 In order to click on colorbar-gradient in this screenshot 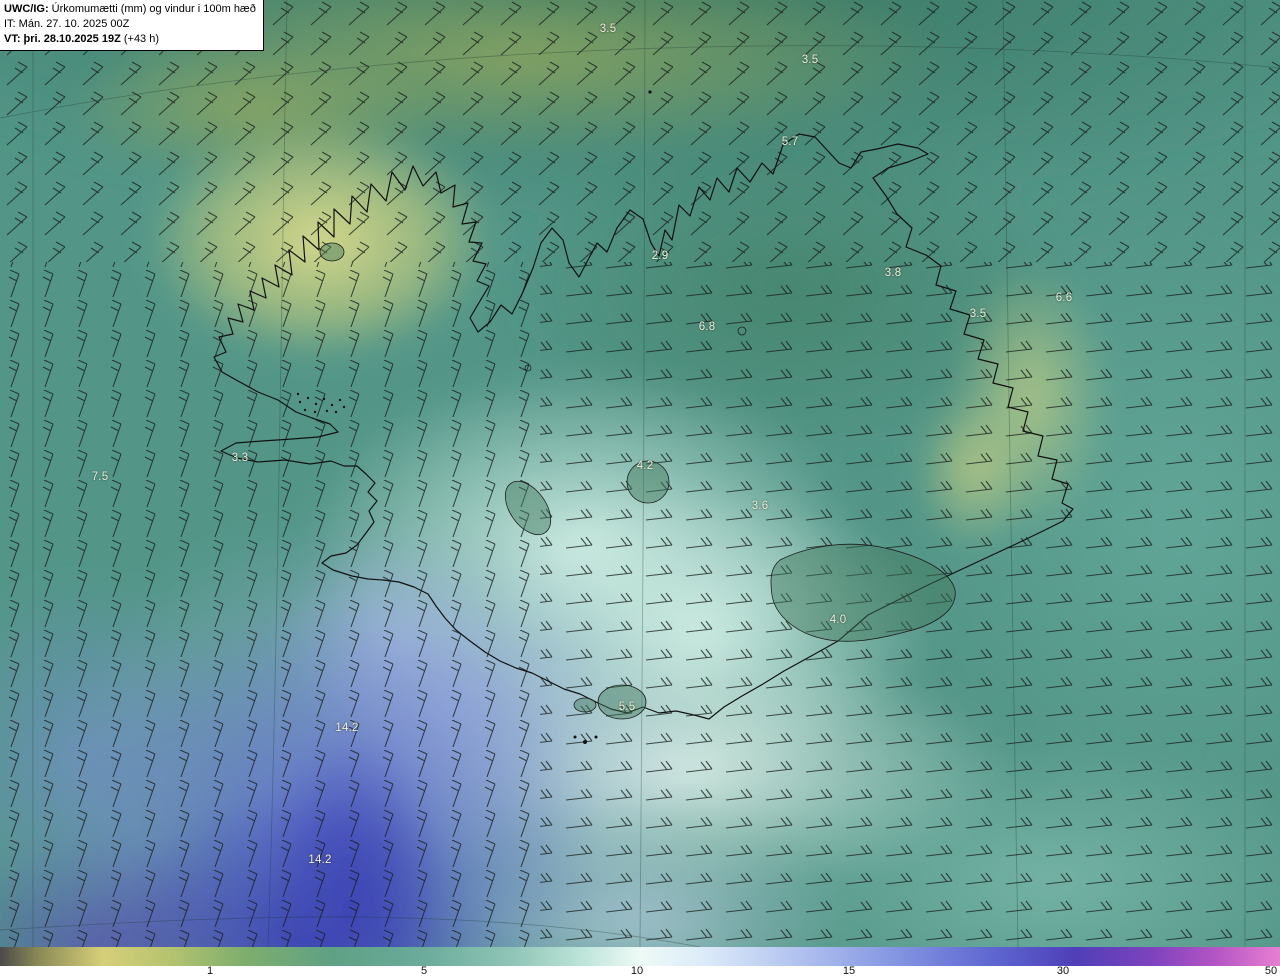, I will do `click(640, 956)`.